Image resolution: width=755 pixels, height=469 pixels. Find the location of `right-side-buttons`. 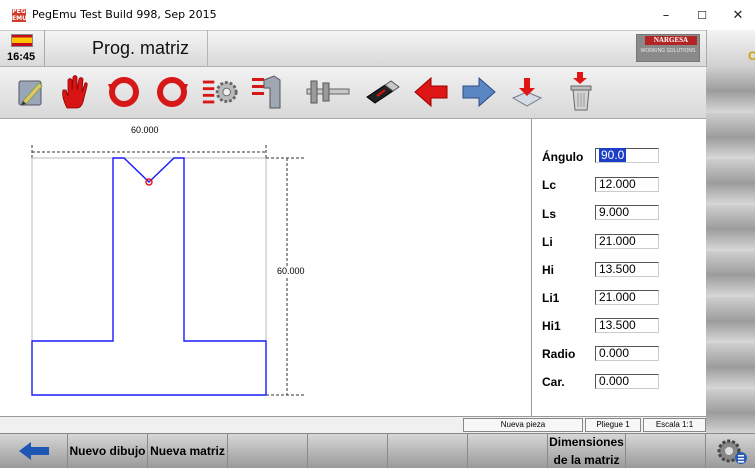

right-side-buttons is located at coordinates (730, 251).